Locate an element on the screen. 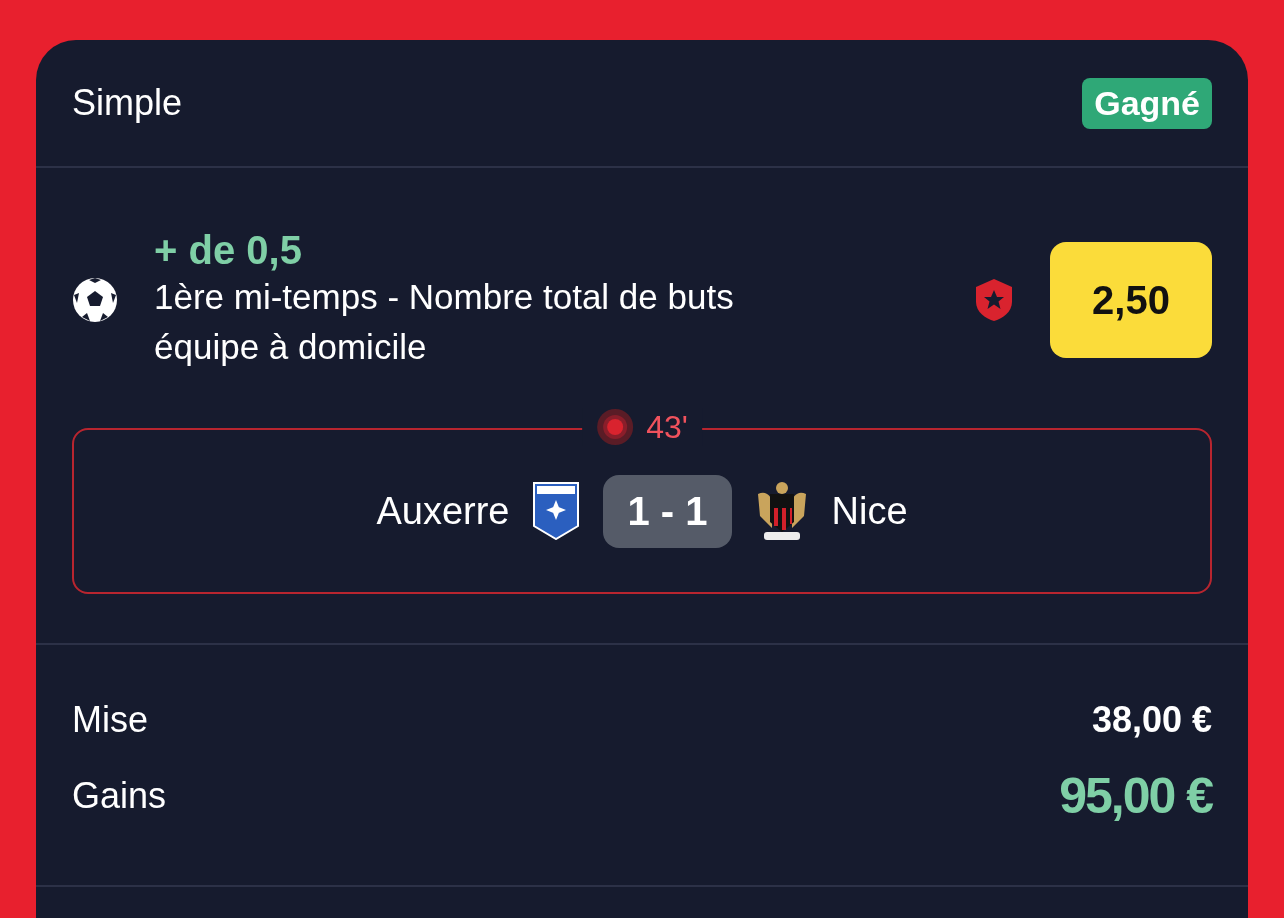 This screenshot has height=918, width=1284. live-dot-icon is located at coordinates (615, 427).